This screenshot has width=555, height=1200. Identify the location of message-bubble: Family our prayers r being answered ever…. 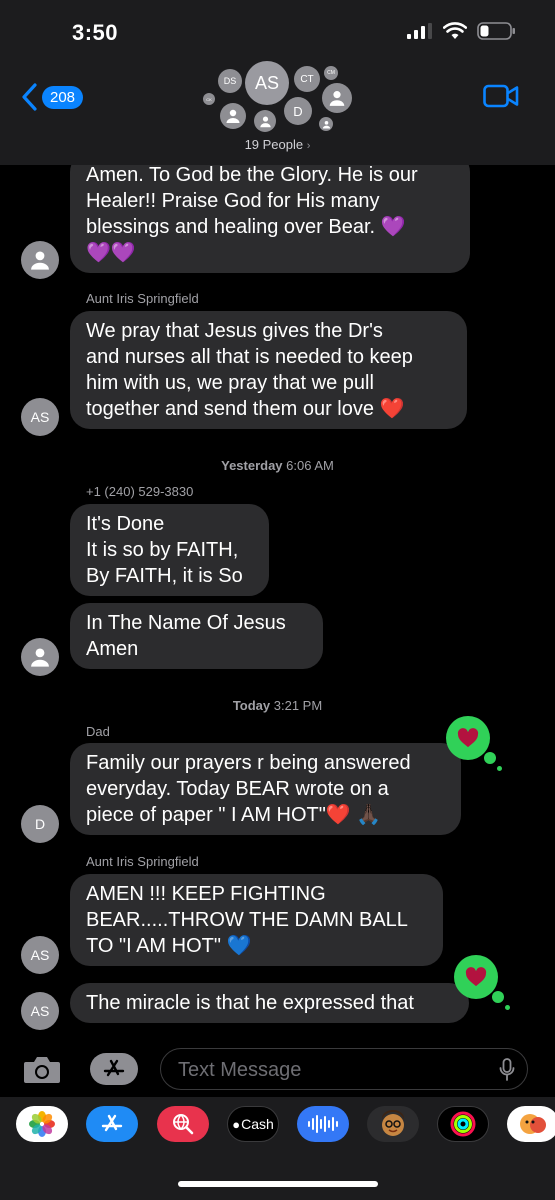
(265, 789).